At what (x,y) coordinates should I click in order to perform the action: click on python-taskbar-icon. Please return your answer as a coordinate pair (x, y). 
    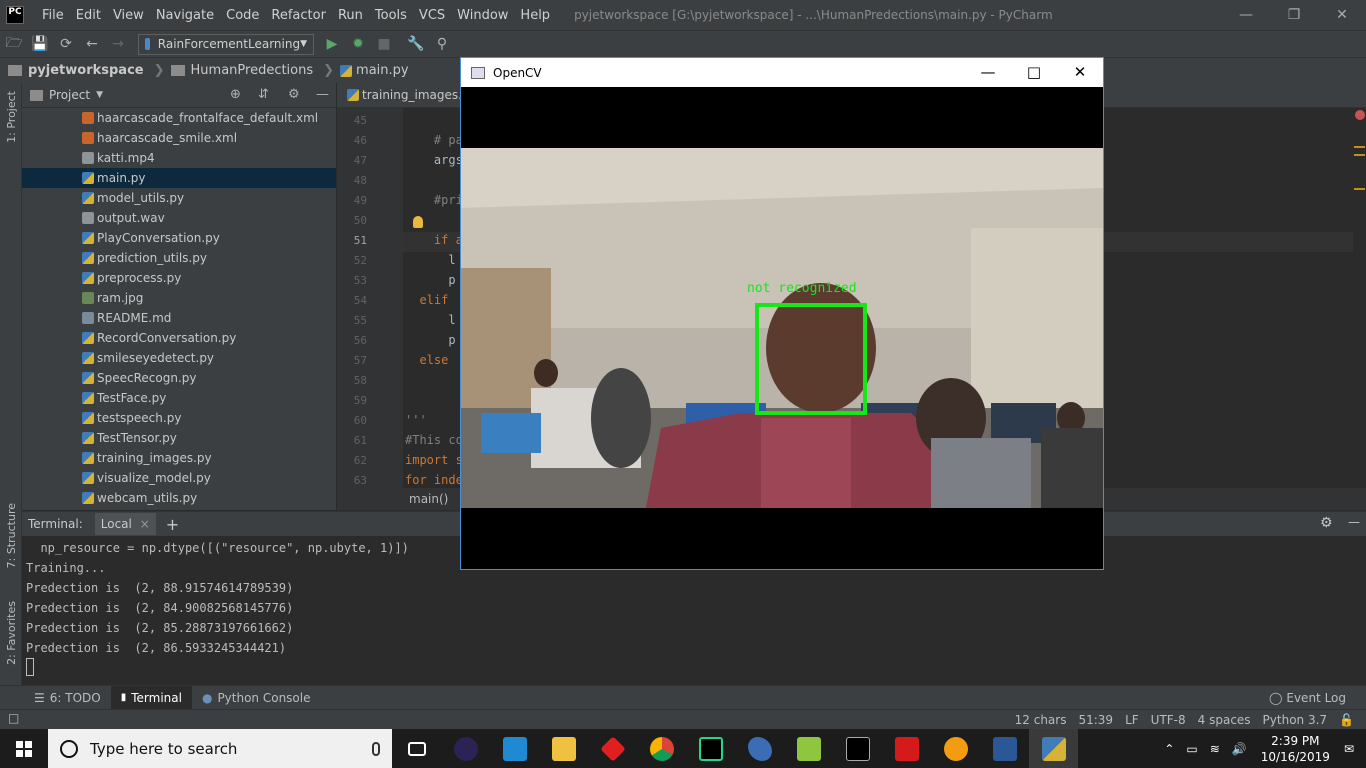
    Looking at the image, I should click on (1053, 748).